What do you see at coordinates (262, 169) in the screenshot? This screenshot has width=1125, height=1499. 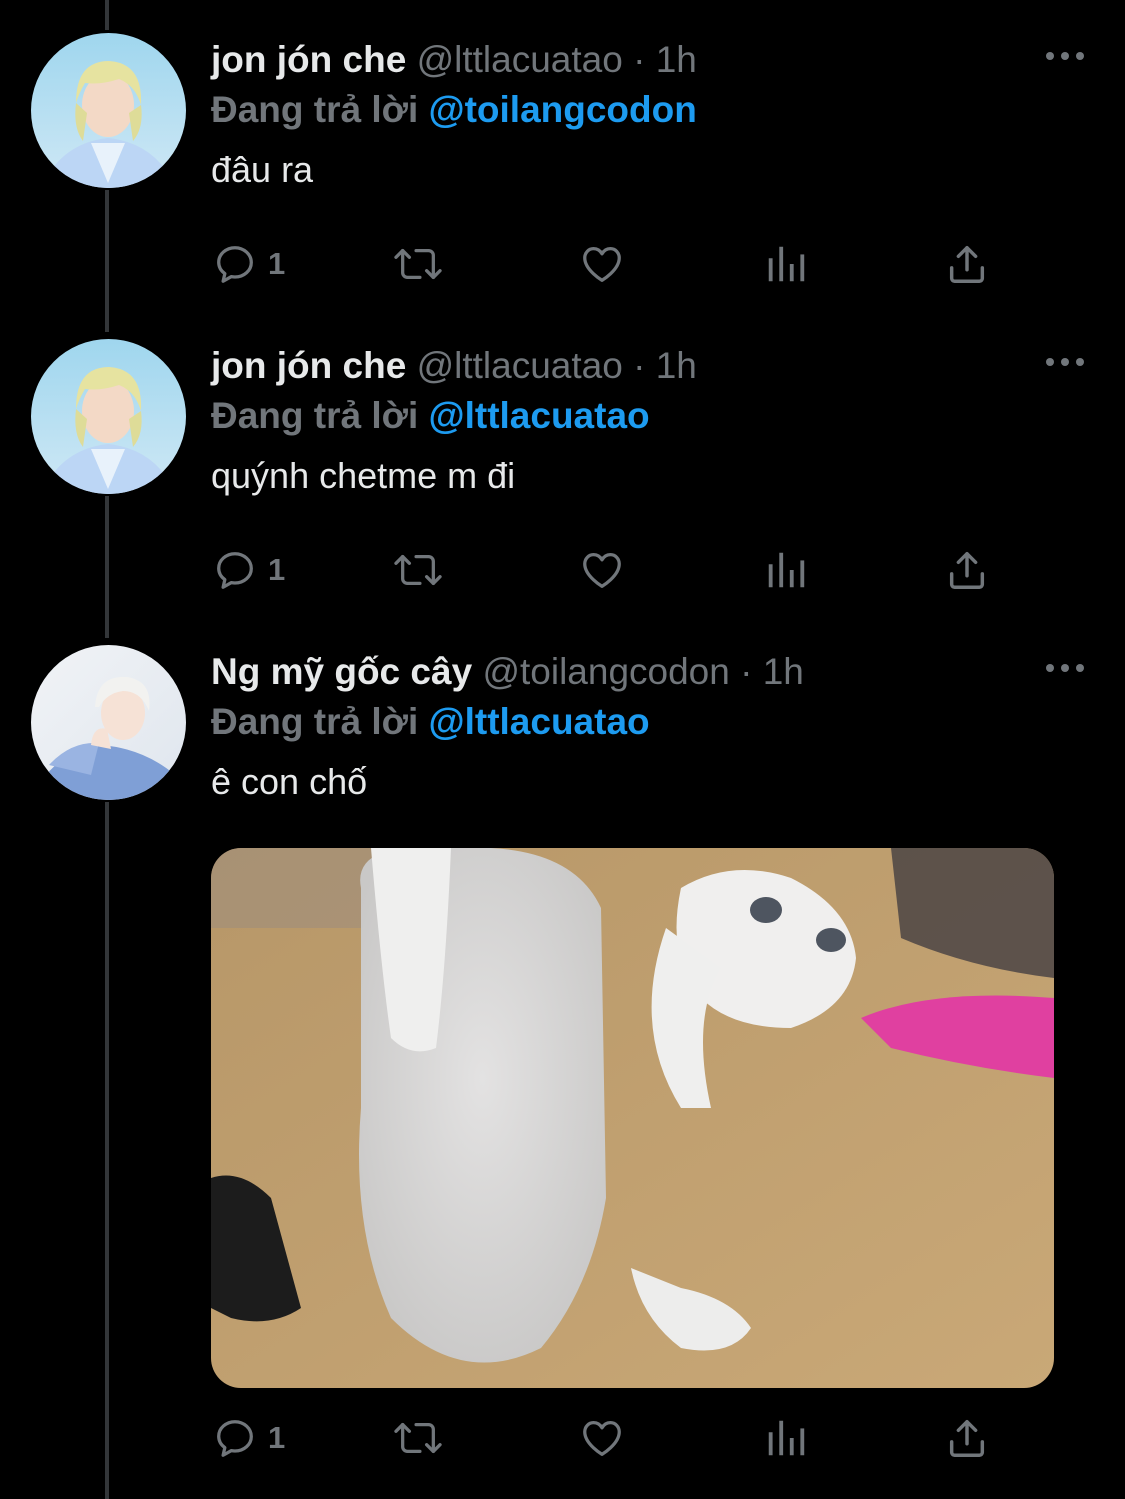 I see `tweet-text: đâu ra` at bounding box center [262, 169].